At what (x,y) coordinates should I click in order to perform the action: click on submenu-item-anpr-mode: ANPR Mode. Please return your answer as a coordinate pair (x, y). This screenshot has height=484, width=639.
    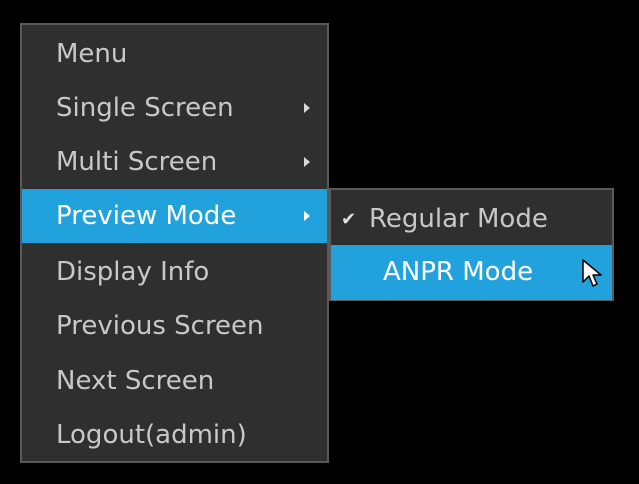
    Looking at the image, I should click on (471, 272).